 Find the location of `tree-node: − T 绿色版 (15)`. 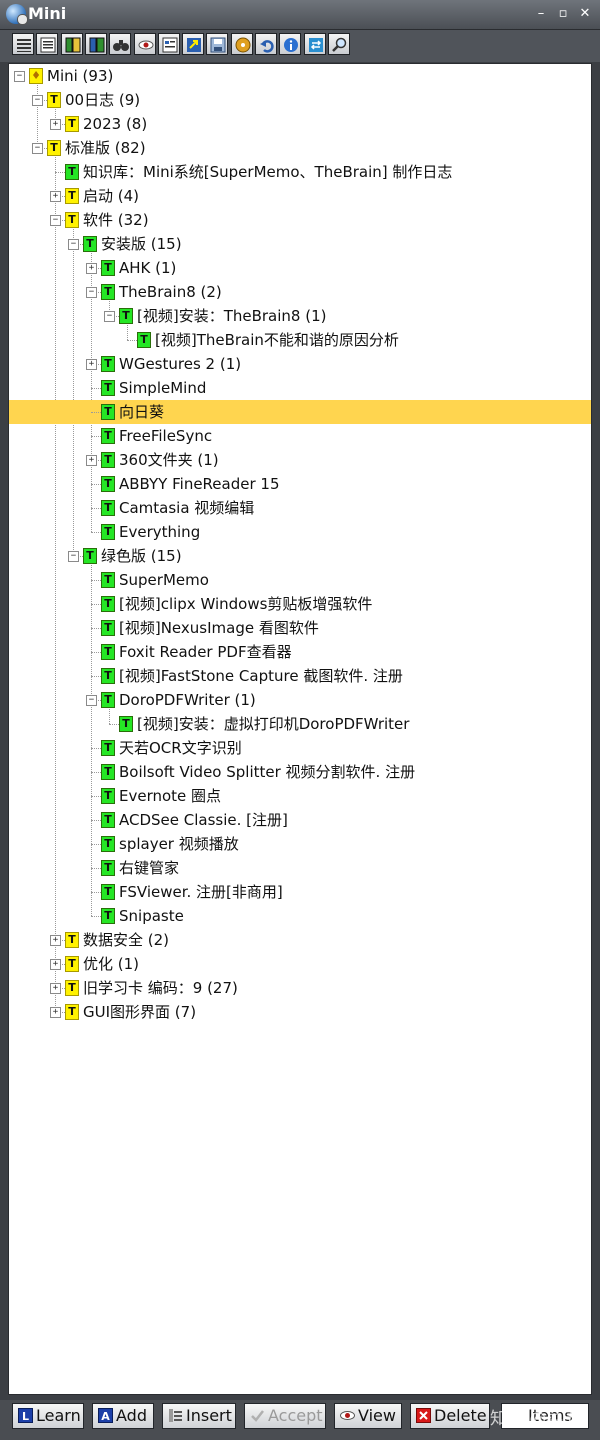

tree-node: − T 绿色版 (15) is located at coordinates (300, 556).